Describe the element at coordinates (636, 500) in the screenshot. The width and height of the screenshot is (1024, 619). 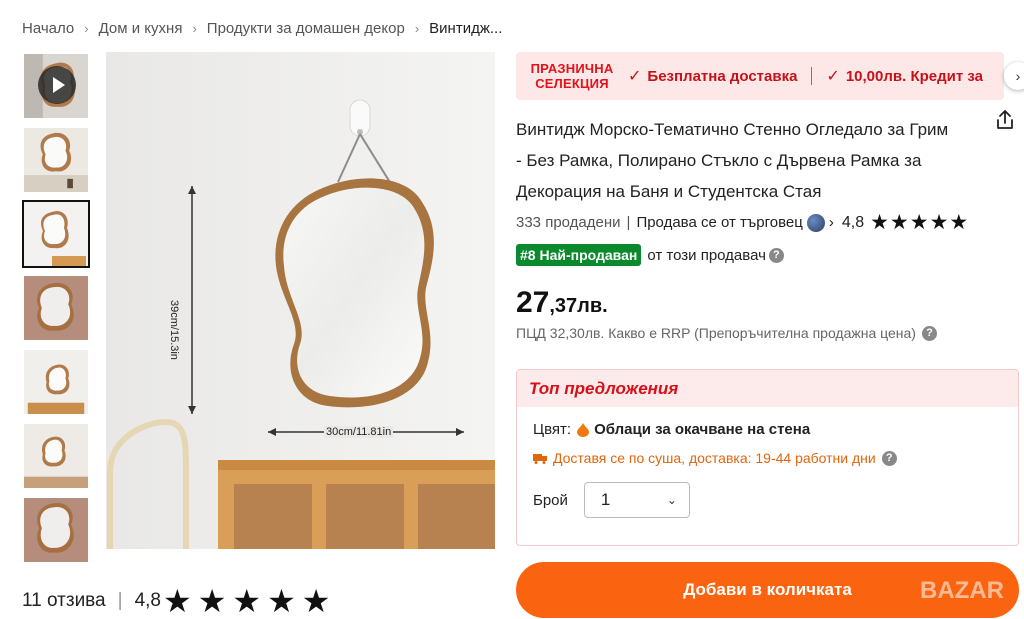
I see `quantity-select: 1 ⌄` at that location.